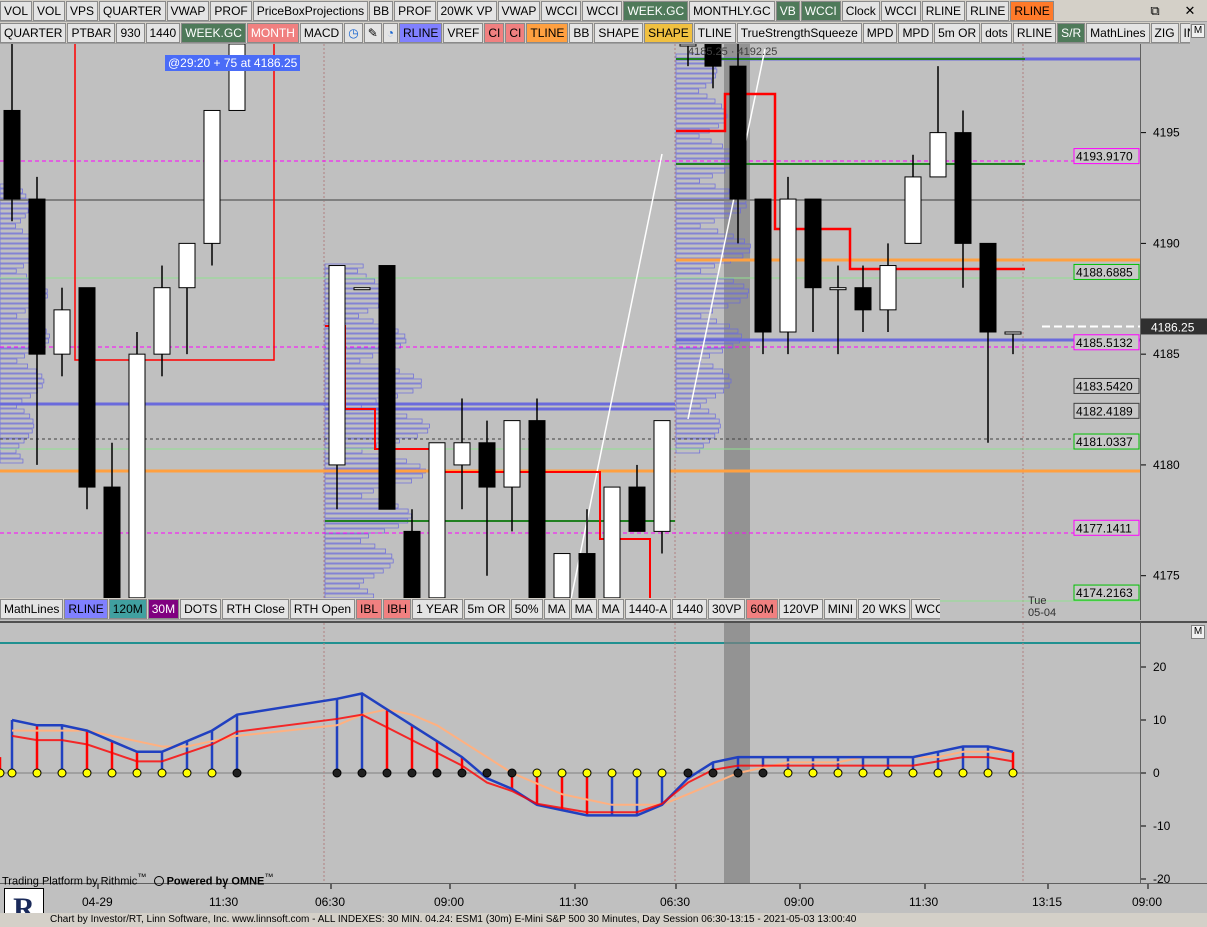  What do you see at coordinates (255, 608) in the screenshot?
I see `toolbar-button-rth-close: RTH Close` at bounding box center [255, 608].